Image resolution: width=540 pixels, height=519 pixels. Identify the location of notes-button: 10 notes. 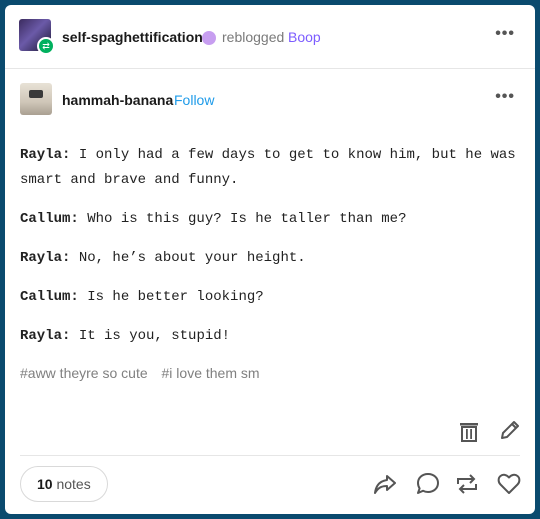
(64, 484).